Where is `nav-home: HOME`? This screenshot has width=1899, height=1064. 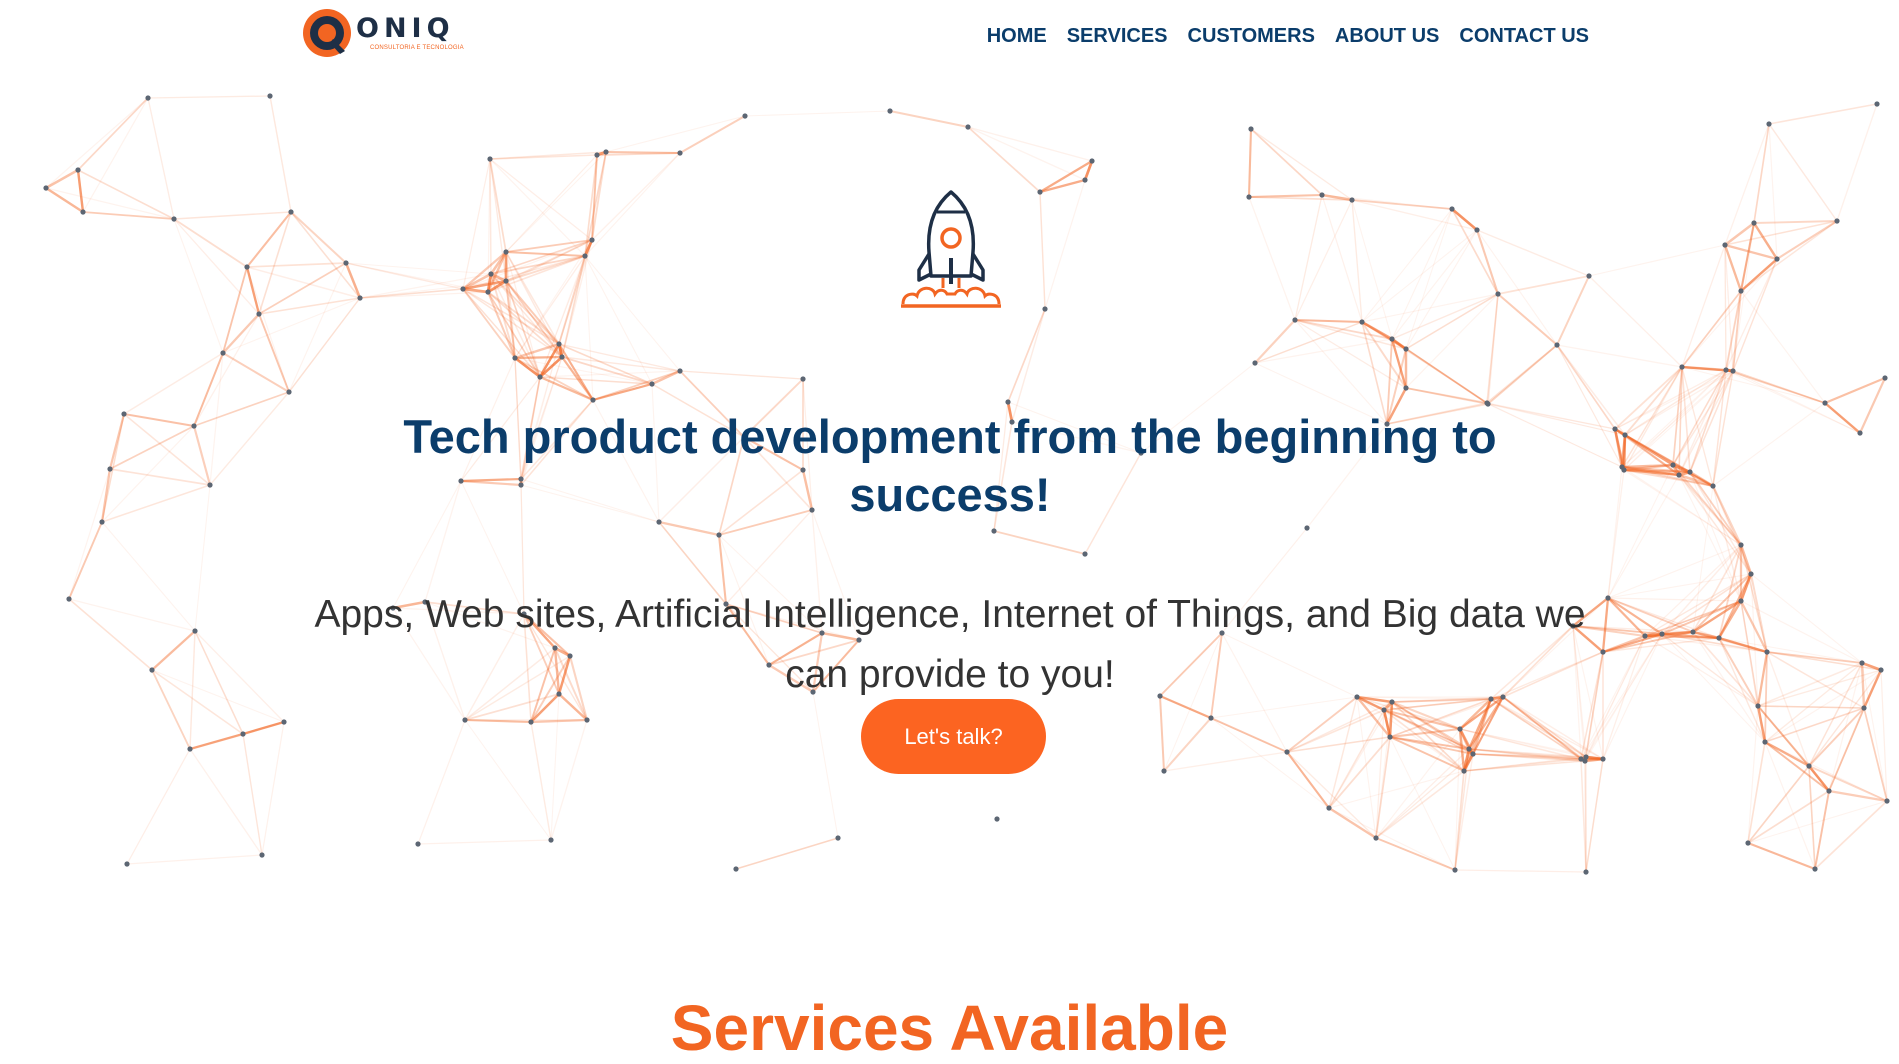 nav-home: HOME is located at coordinates (1017, 36).